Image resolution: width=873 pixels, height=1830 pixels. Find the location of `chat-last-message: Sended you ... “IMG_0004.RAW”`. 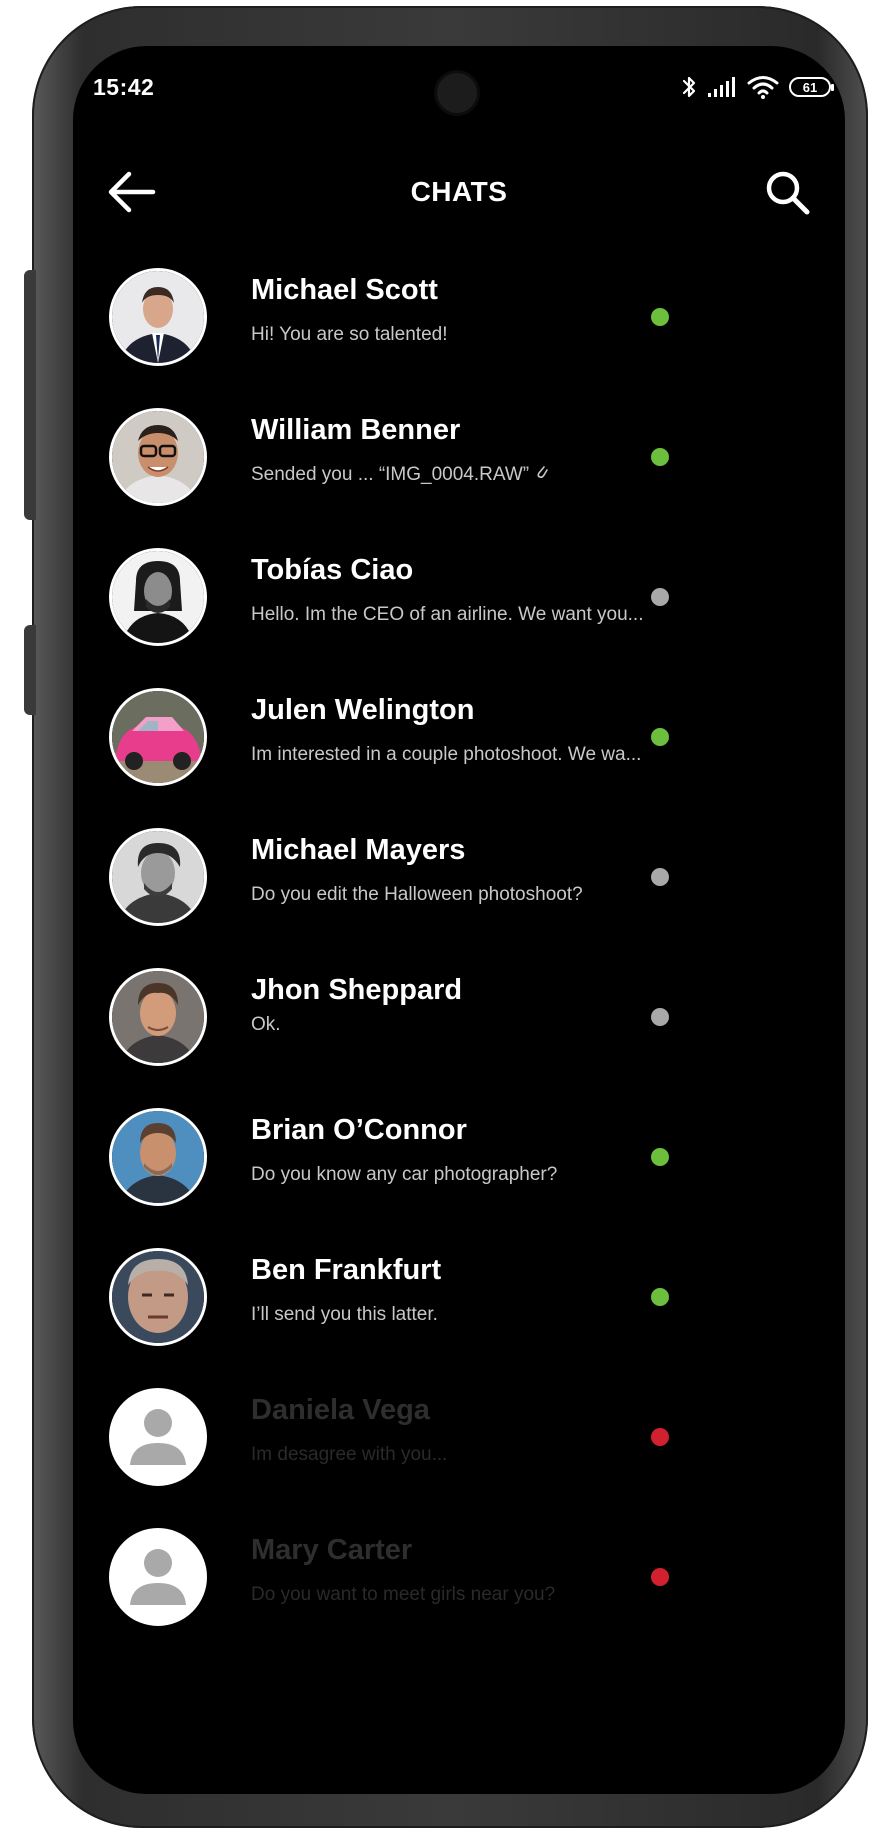

chat-last-message: Sended you ... “IMG_0004.RAW” is located at coordinates (400, 475).